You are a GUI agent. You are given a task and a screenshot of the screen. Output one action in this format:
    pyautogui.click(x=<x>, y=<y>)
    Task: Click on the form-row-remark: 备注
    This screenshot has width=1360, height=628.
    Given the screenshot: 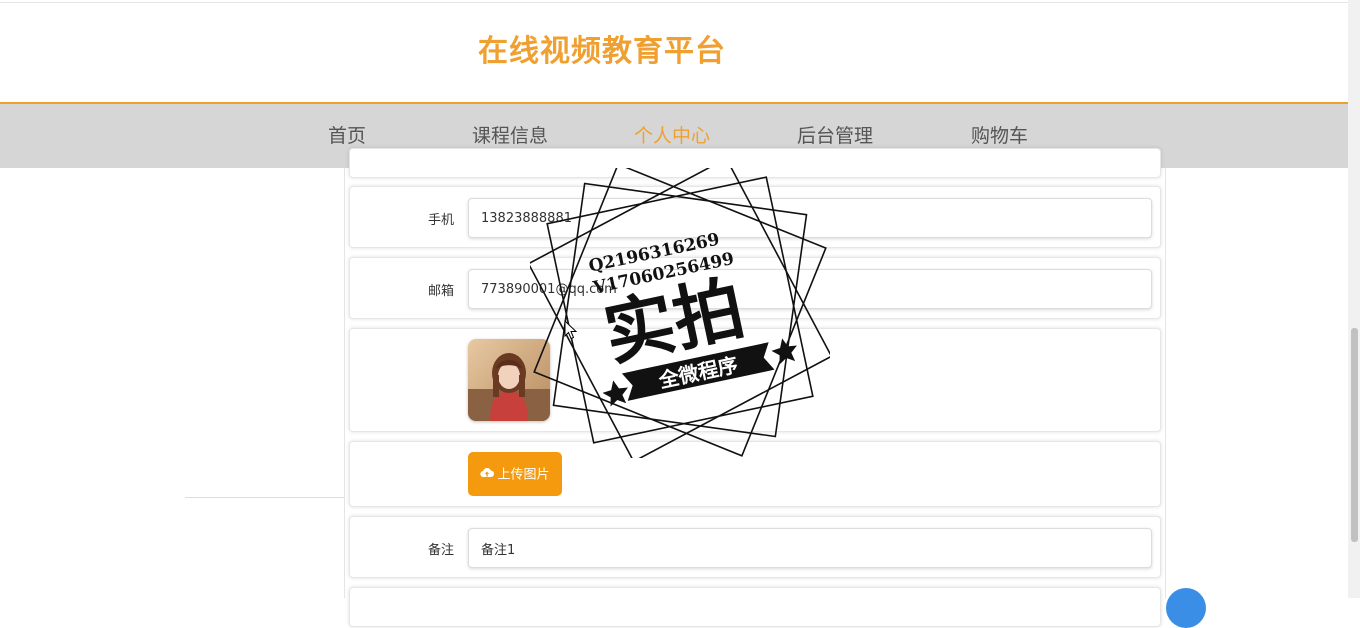 What is the action you would take?
    pyautogui.click(x=755, y=547)
    